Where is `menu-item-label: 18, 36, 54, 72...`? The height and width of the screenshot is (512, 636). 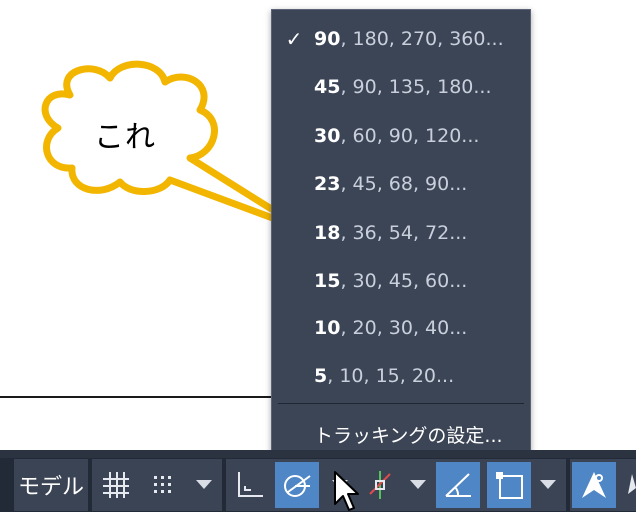
menu-item-label: 18, 36, 54, 72... is located at coordinates (391, 233).